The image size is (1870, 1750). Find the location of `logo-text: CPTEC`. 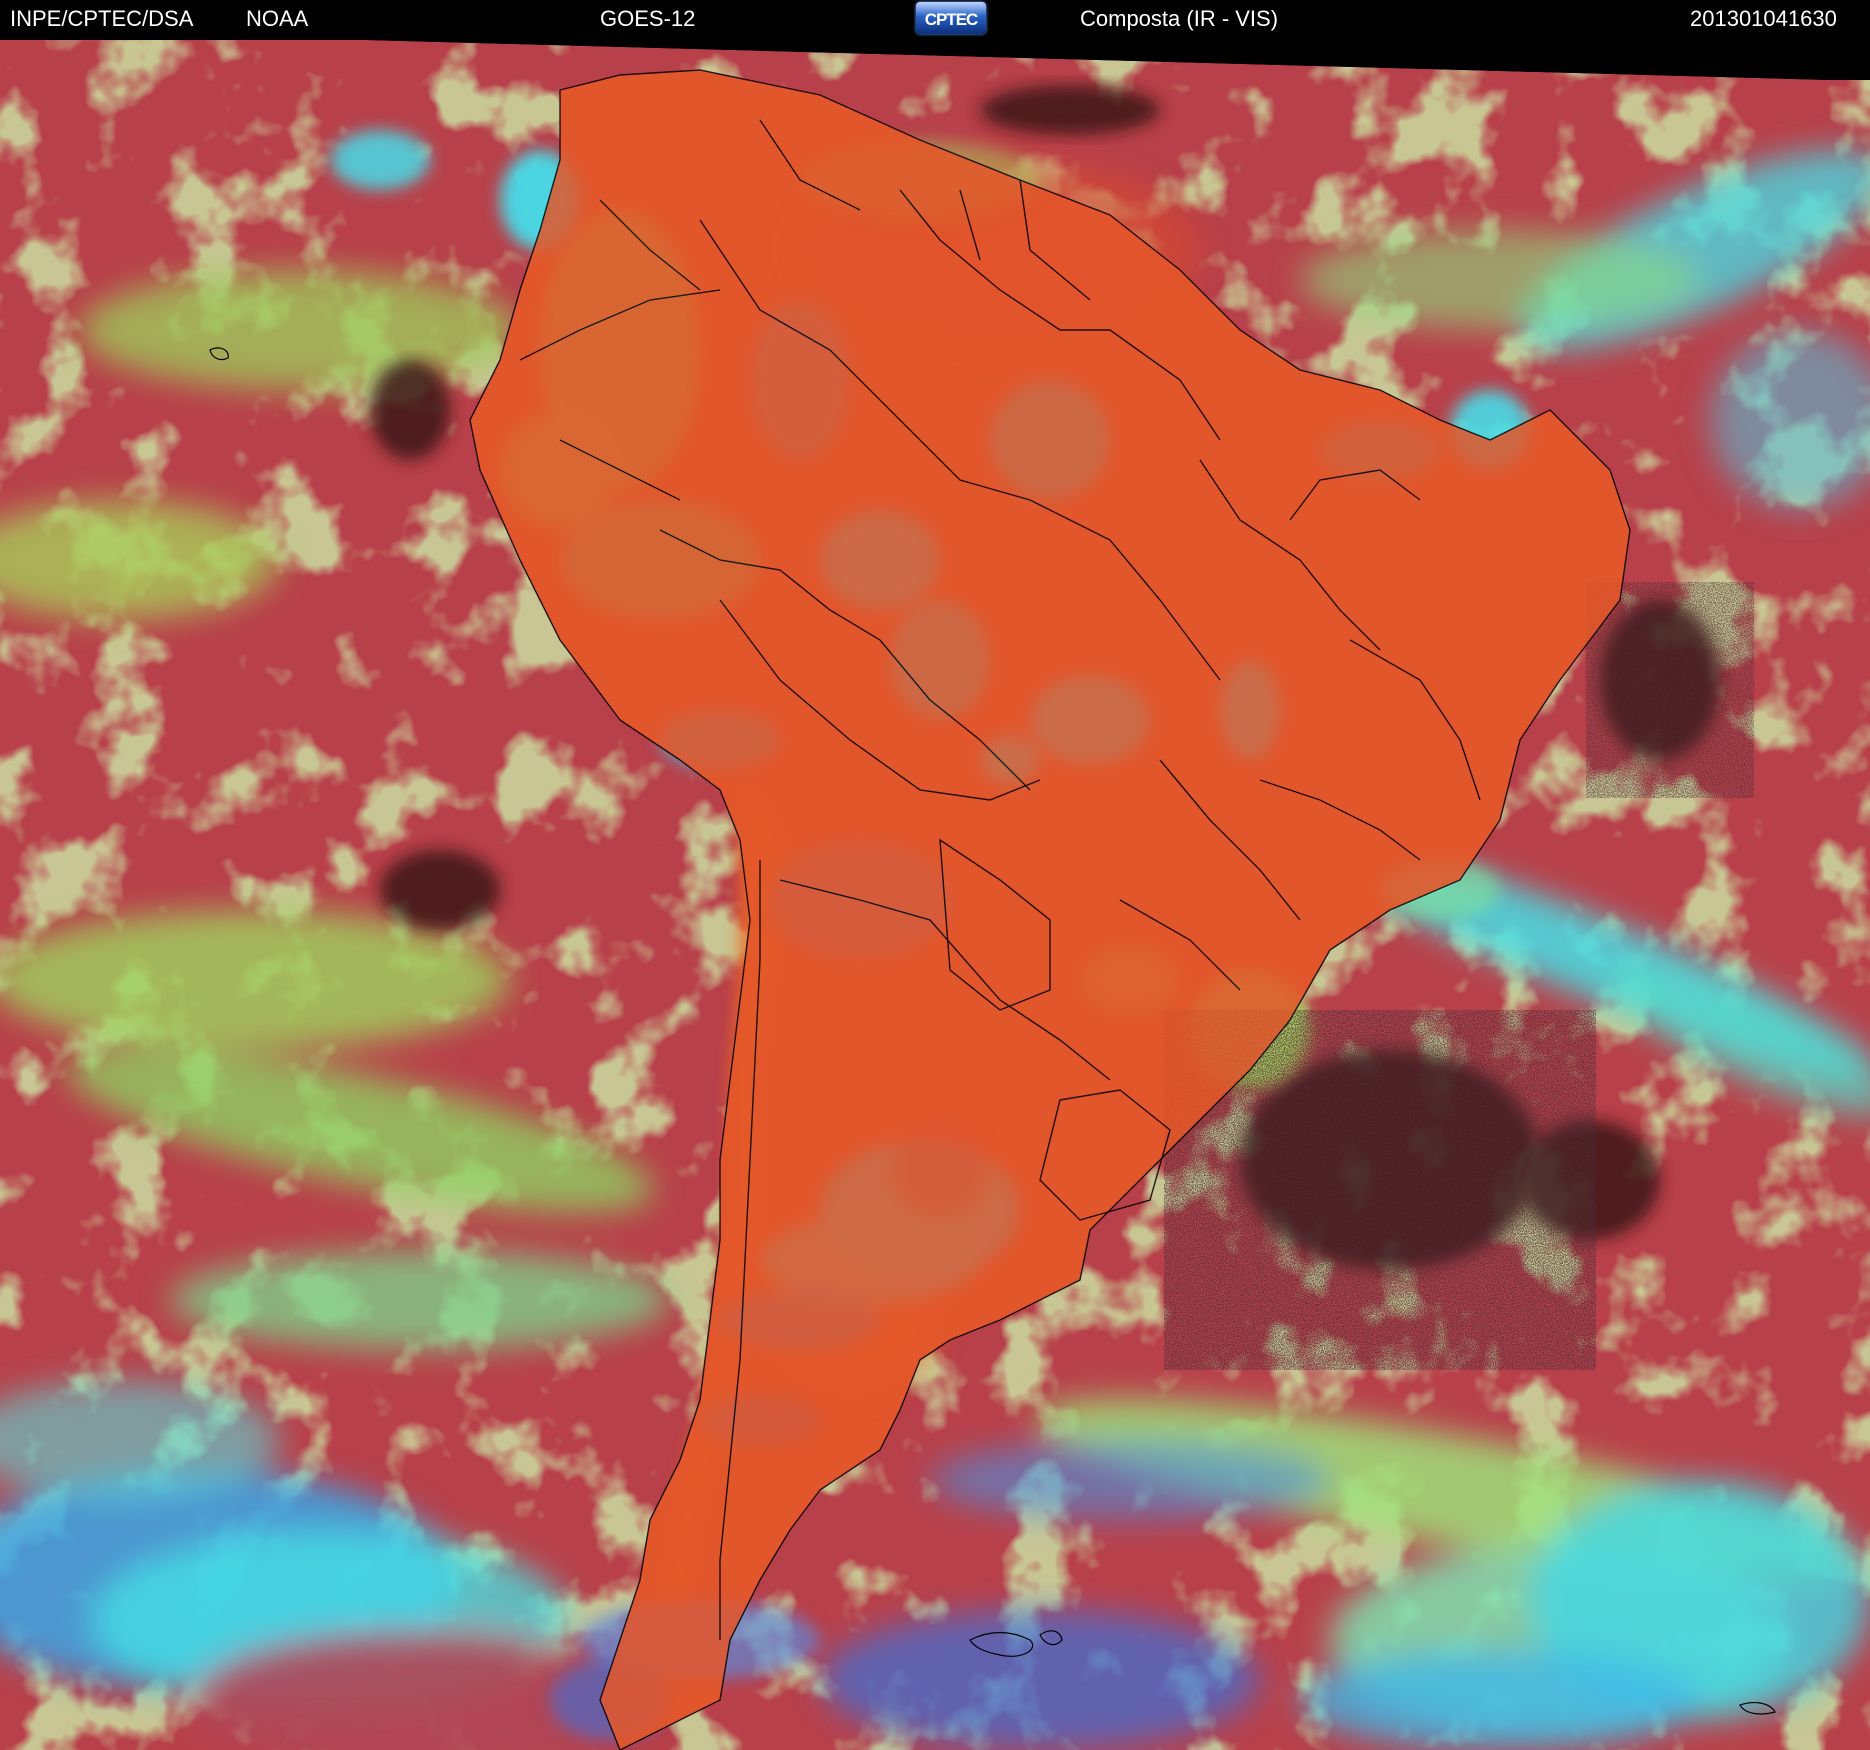

logo-text: CPTEC is located at coordinates (951, 19).